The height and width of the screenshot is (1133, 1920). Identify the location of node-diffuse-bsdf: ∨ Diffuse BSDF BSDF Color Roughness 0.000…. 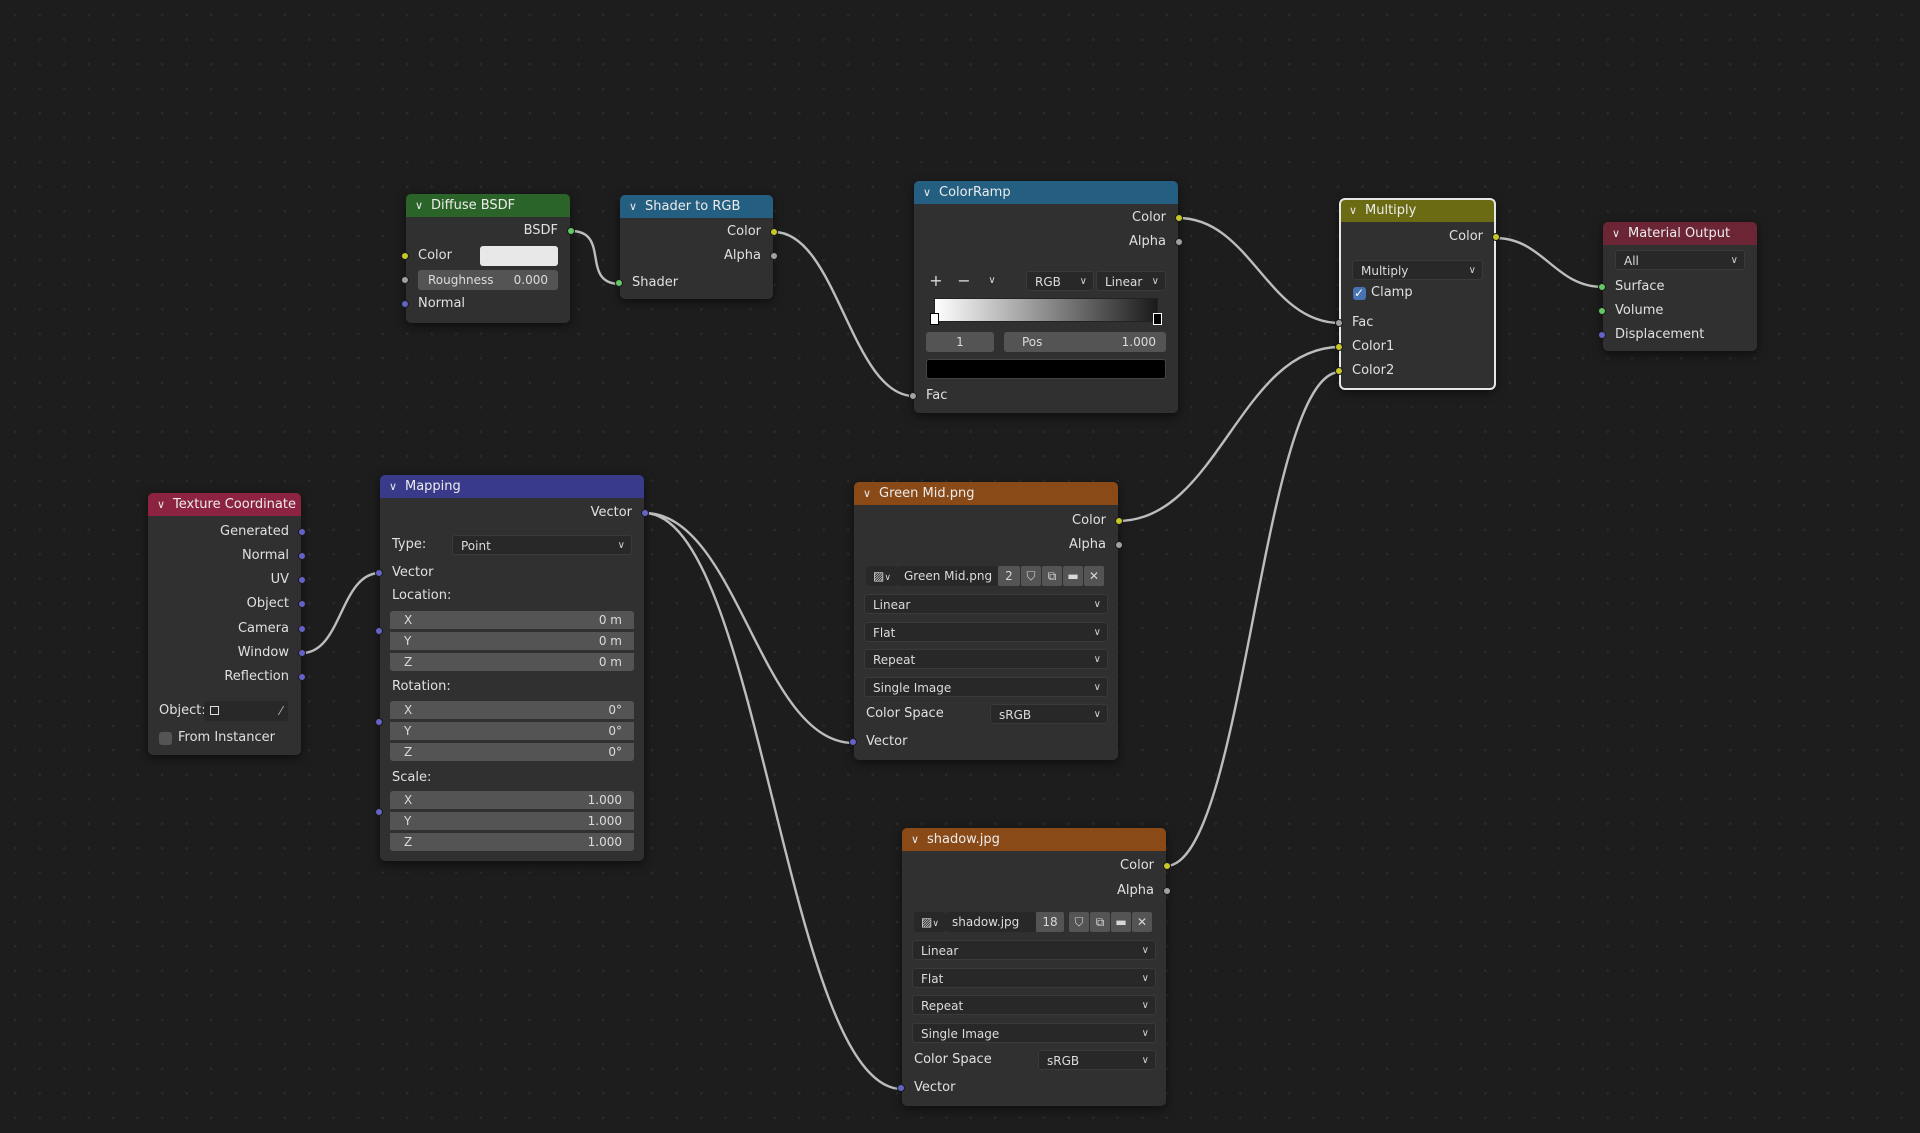
(488, 258).